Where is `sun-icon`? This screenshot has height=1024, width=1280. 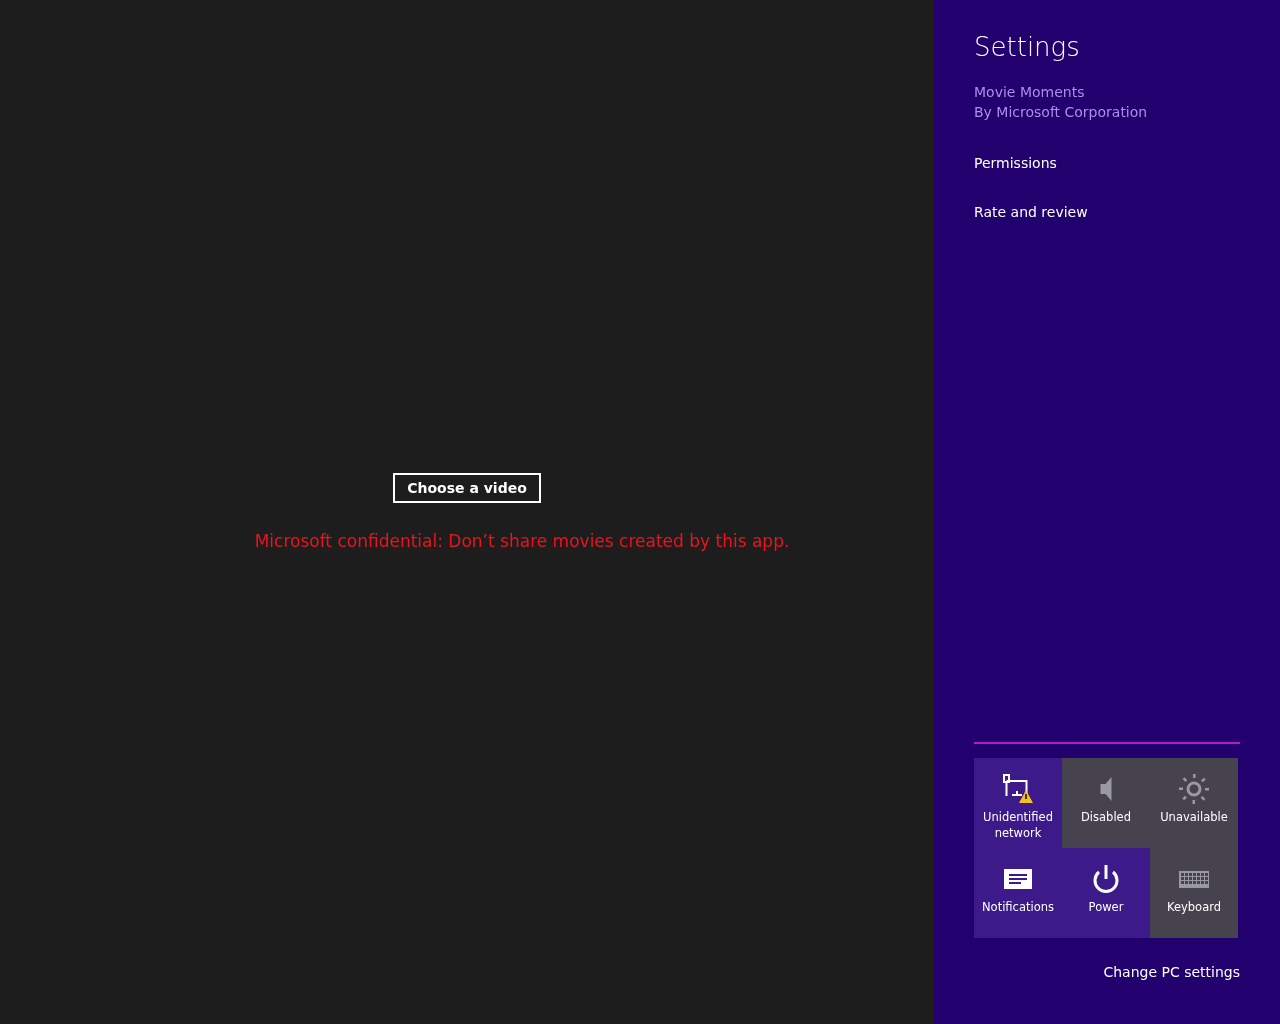
sun-icon is located at coordinates (1194, 789).